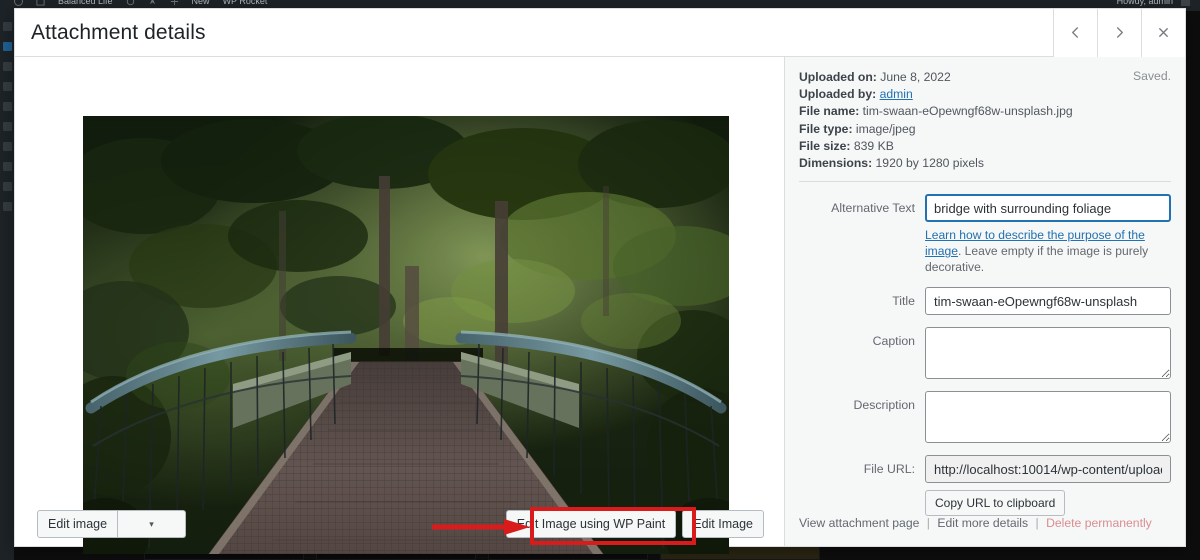  Describe the element at coordinates (118, 32) in the screenshot. I see `page-title: Attachment details` at that location.